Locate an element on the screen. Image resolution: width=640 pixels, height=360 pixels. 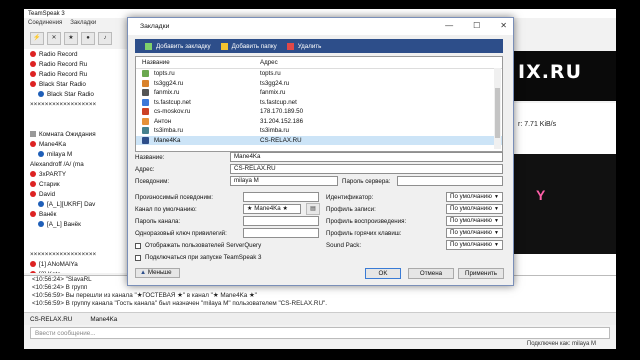
mute-mic-icon: ● is located at coordinates (88, 38).